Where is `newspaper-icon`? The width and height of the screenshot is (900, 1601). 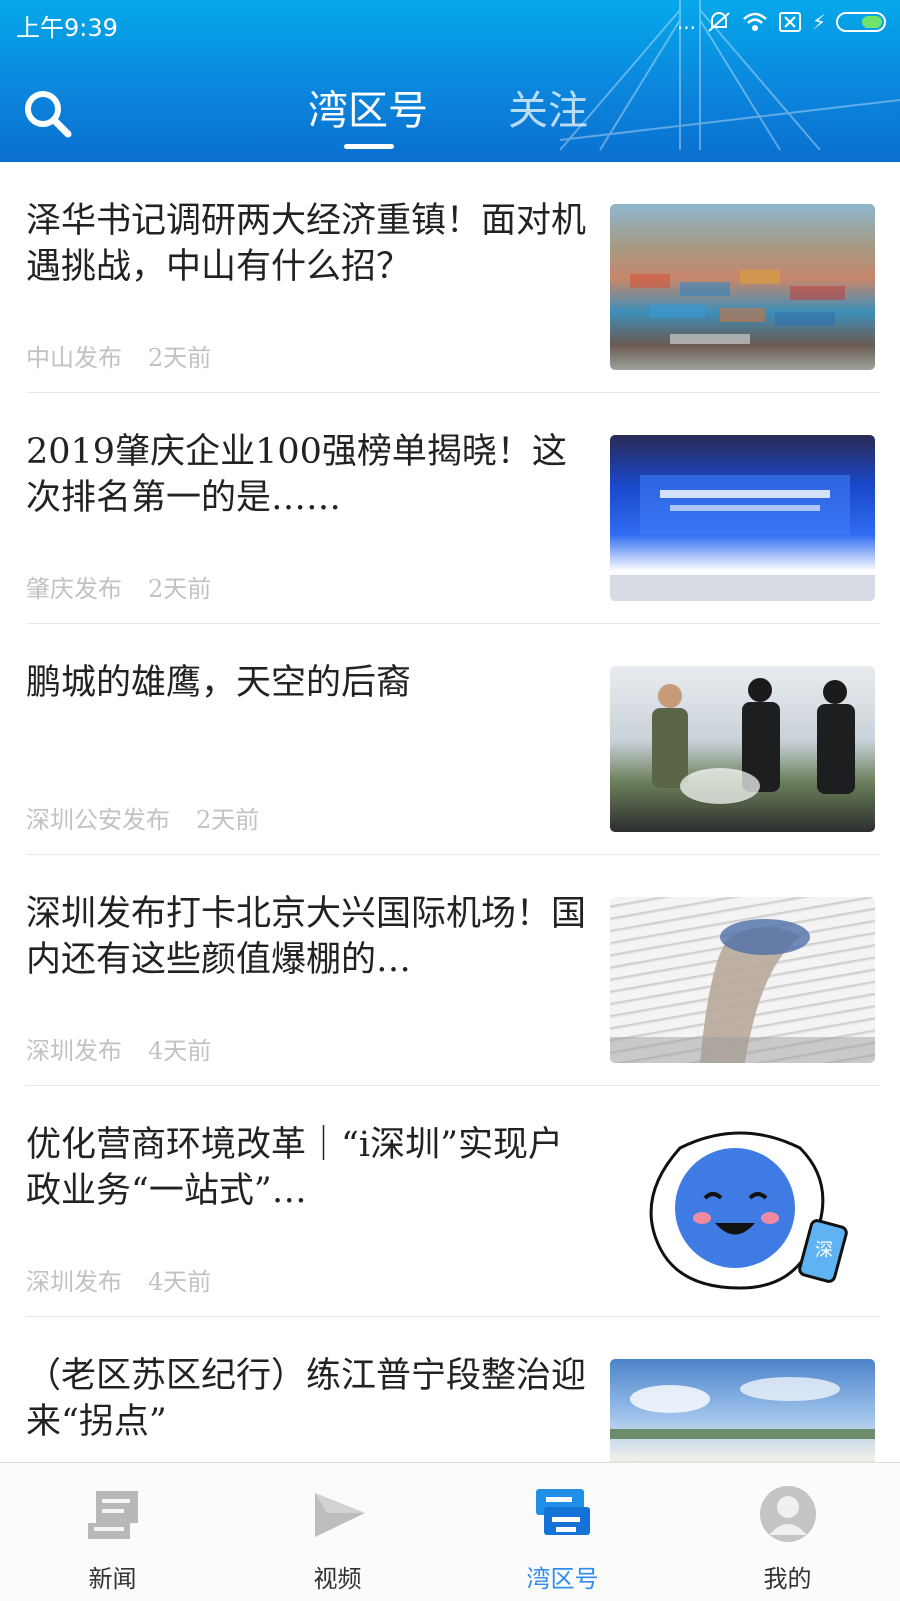 newspaper-icon is located at coordinates (113, 1515).